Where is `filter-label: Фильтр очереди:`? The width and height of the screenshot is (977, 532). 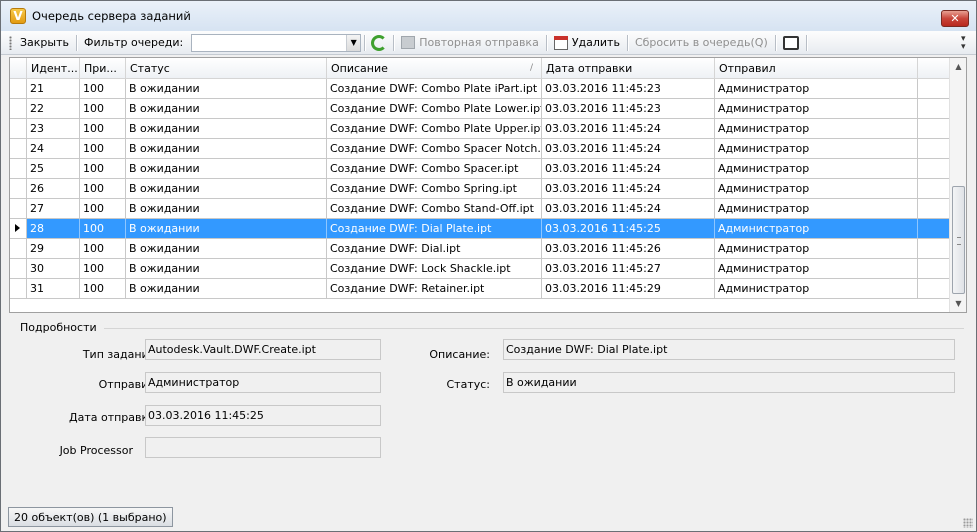
filter-label: Фильтр очереди: is located at coordinates (134, 42).